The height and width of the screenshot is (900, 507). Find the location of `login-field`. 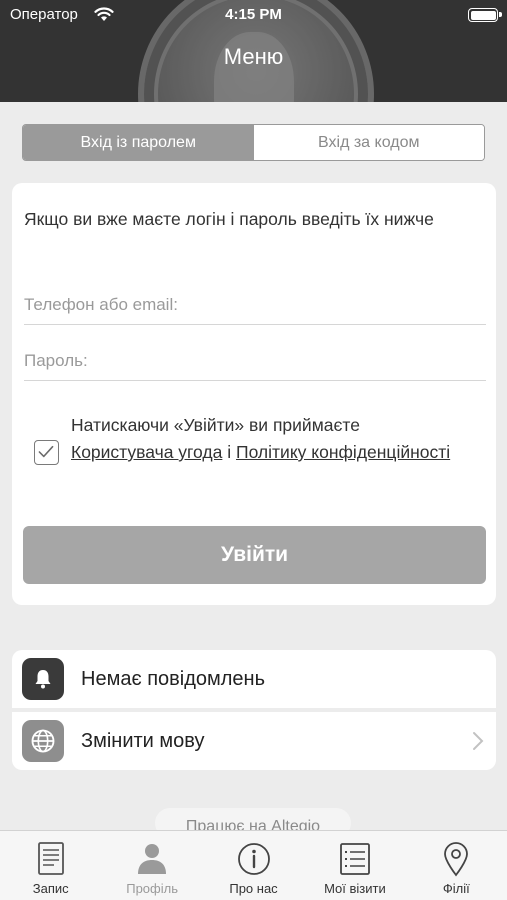

login-field is located at coordinates (255, 305).